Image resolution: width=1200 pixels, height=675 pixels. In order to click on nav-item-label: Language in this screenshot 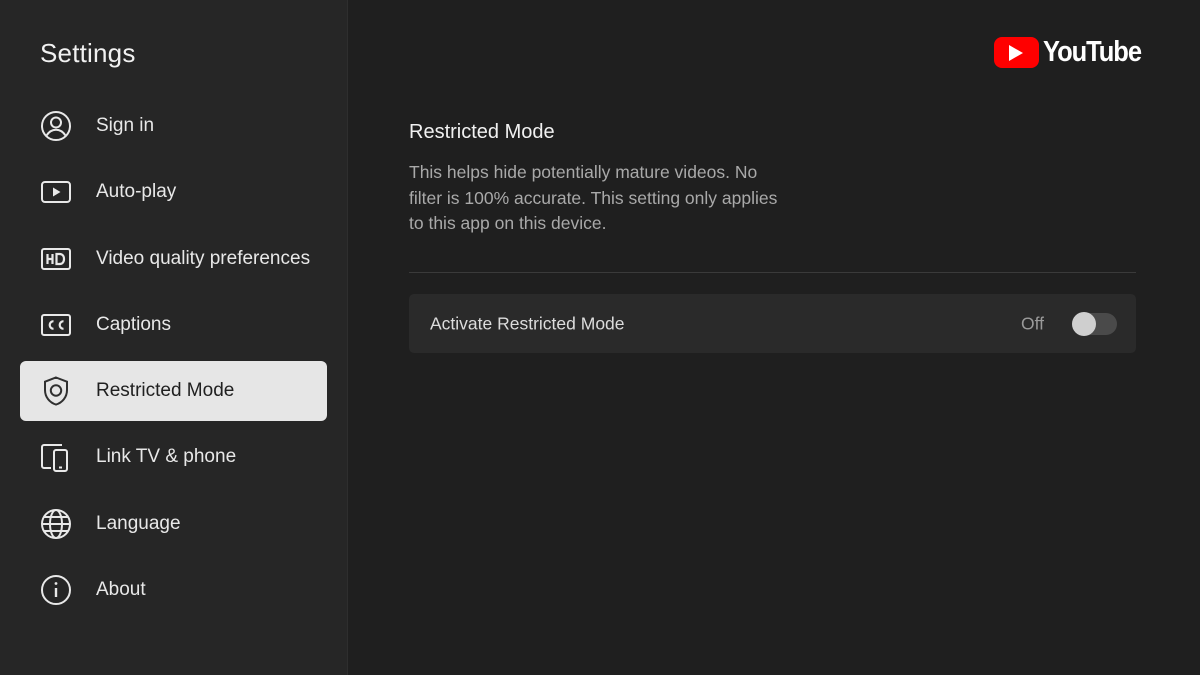, I will do `click(138, 523)`.